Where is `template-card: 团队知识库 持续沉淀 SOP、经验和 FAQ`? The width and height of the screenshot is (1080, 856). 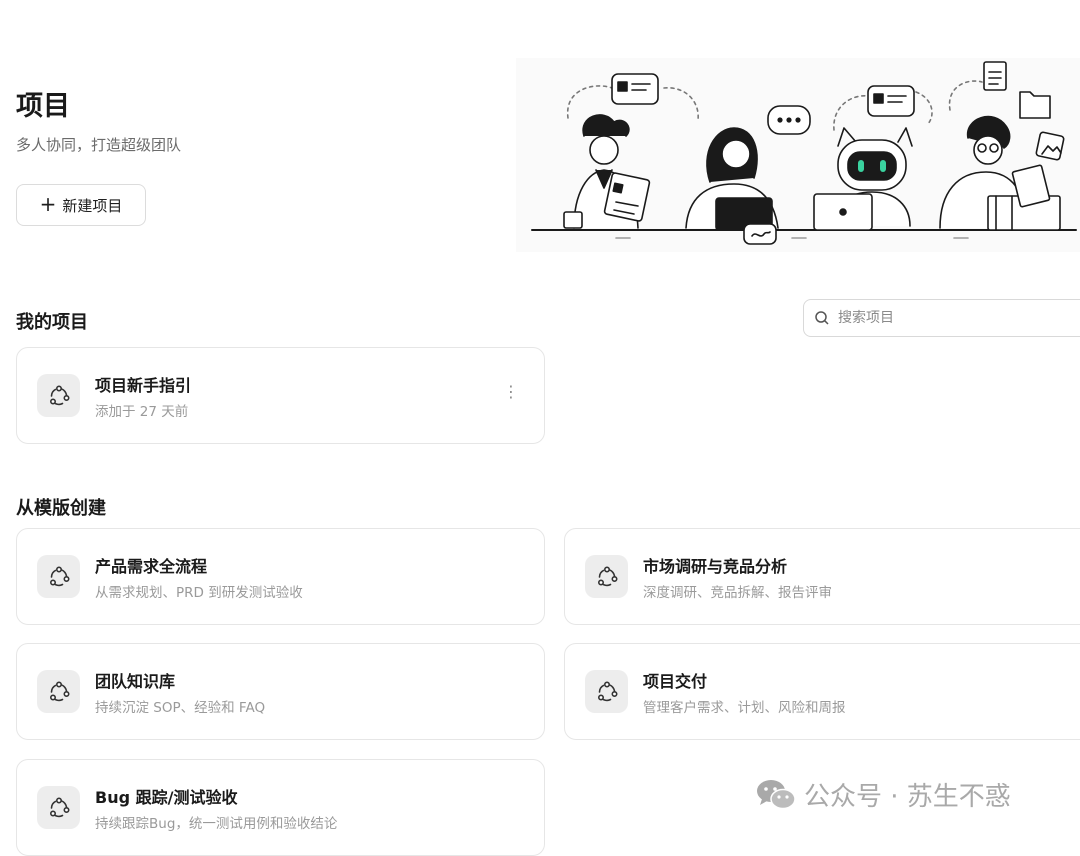
template-card: 团队知识库 持续沉淀 SOP、经验和 FAQ is located at coordinates (280, 691).